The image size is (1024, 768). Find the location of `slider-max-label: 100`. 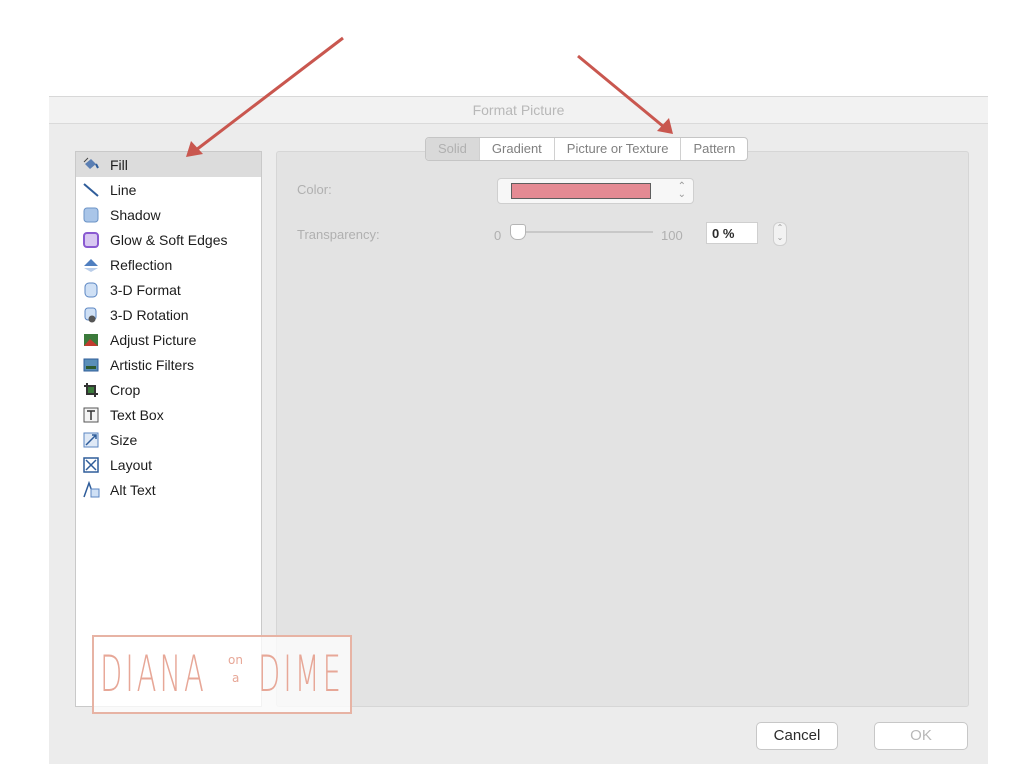

slider-max-label: 100 is located at coordinates (672, 235).